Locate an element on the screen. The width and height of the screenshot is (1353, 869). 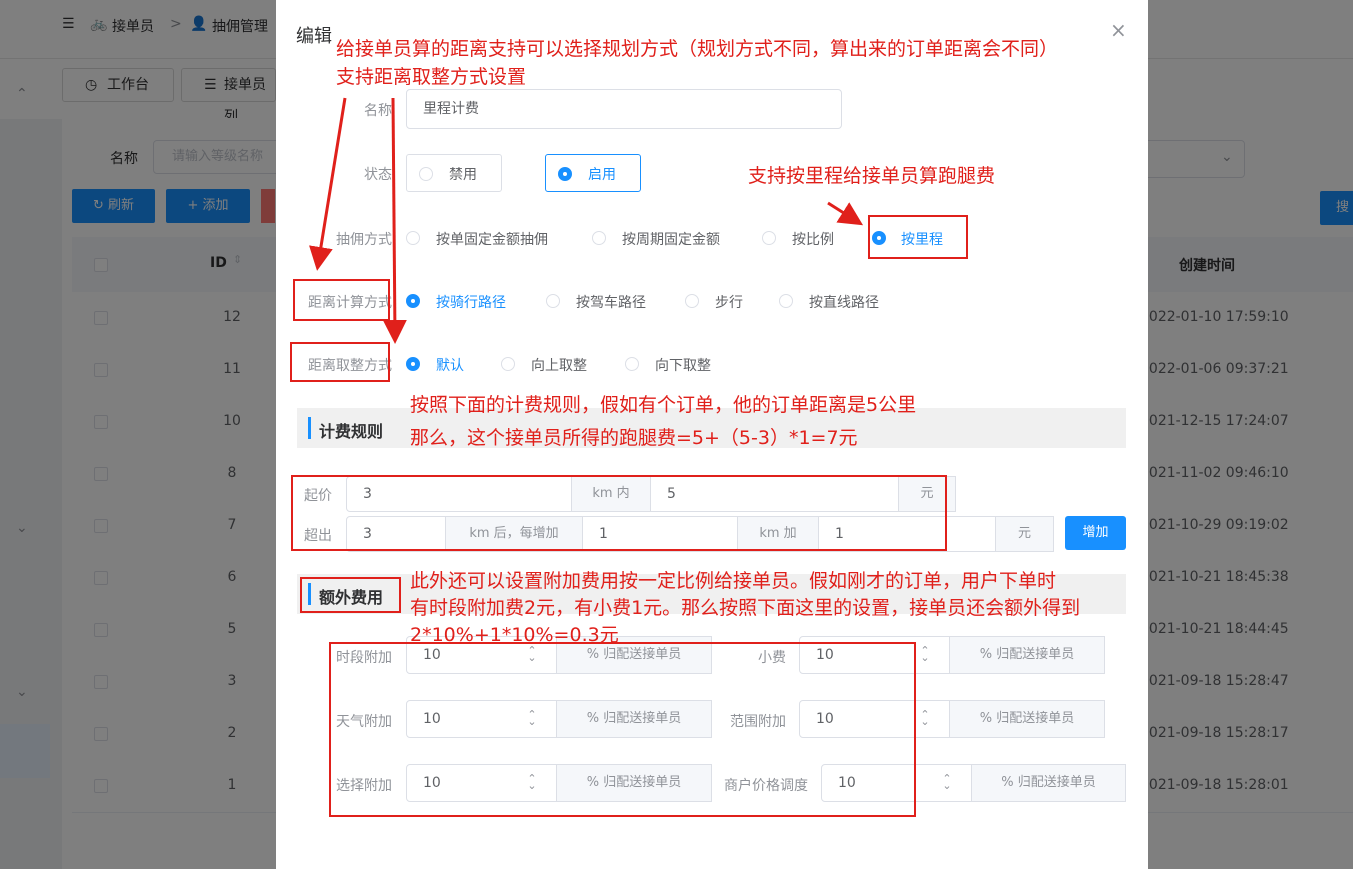
arrow-to-distance-calc is located at coordinates (328, 184).